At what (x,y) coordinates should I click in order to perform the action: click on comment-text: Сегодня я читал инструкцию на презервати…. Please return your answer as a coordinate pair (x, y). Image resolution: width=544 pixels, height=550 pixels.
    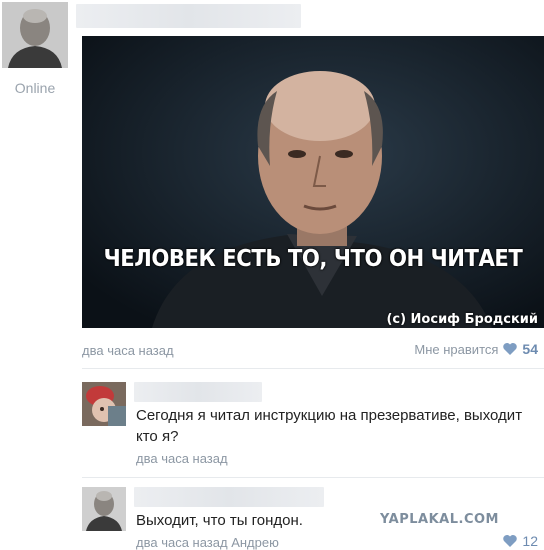
    Looking at the image, I should click on (329, 426).